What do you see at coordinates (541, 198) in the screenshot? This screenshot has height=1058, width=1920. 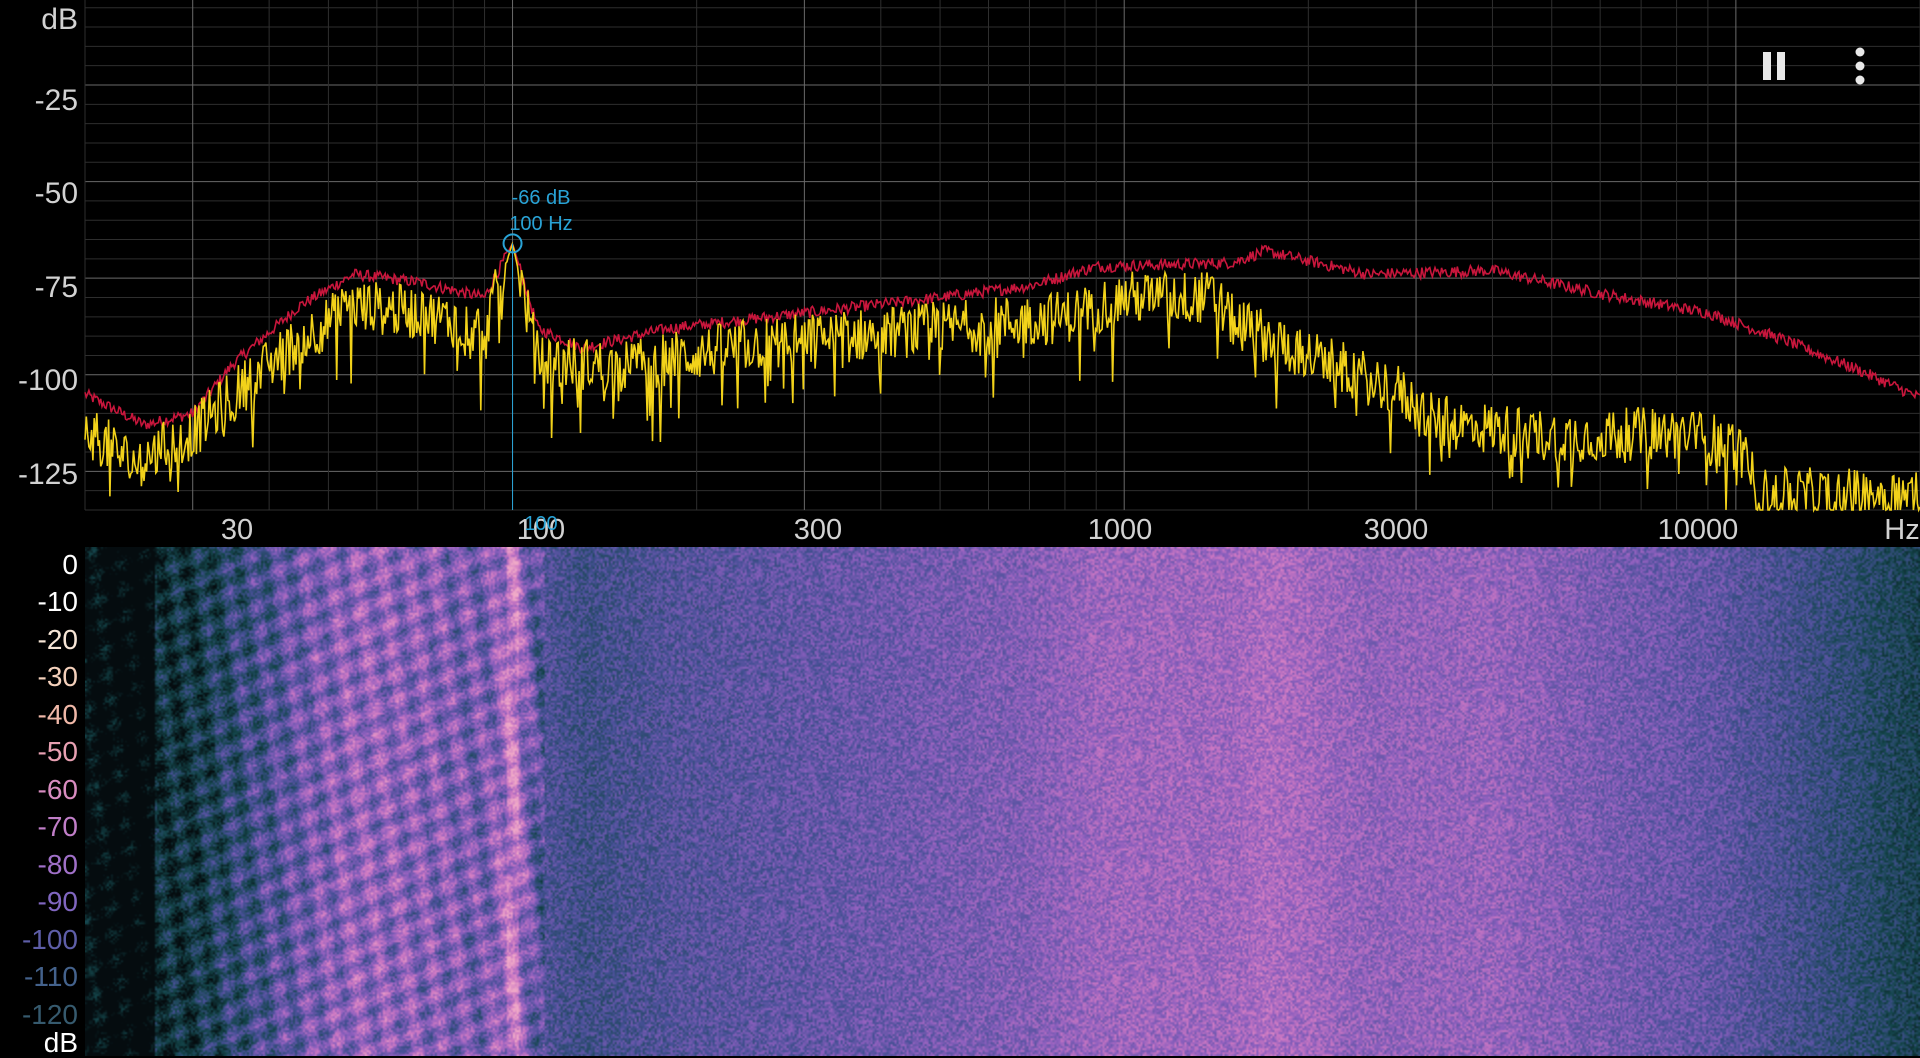 I see `marker-db-readout: -66 dB` at bounding box center [541, 198].